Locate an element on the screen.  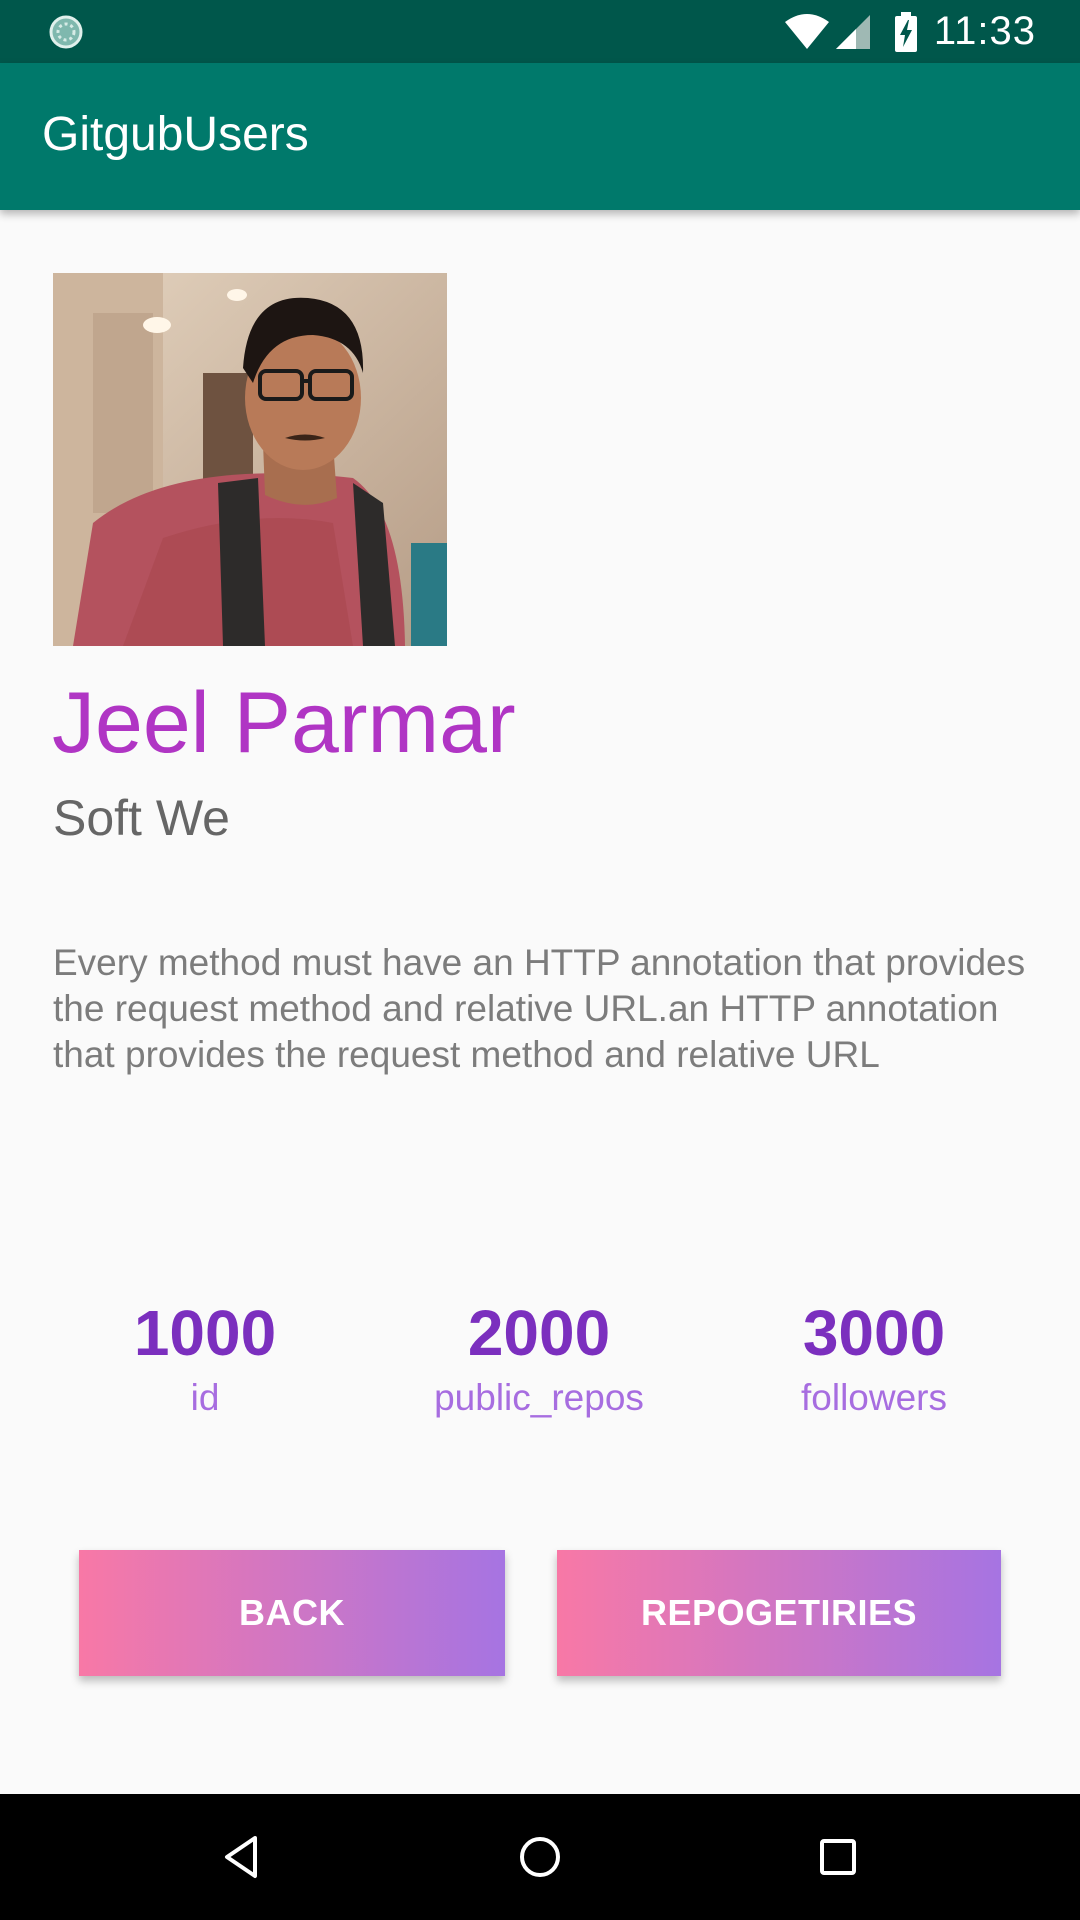
stat-public-repos: 2000 public_repos is located at coordinates (539, 1357).